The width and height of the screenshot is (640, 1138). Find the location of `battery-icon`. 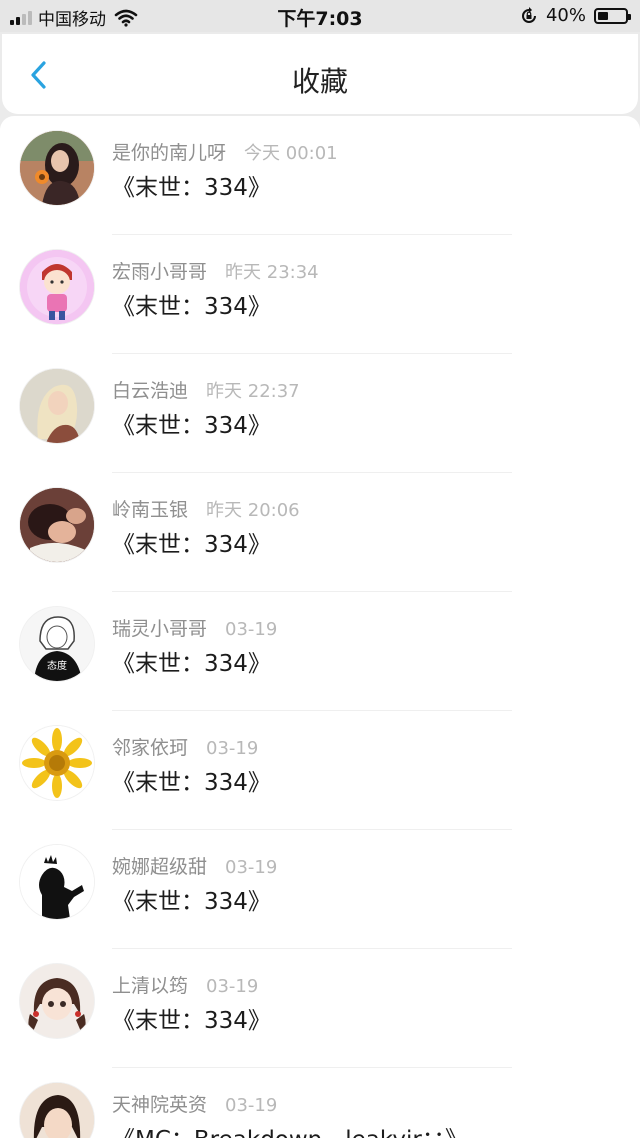

battery-icon is located at coordinates (612, 15).